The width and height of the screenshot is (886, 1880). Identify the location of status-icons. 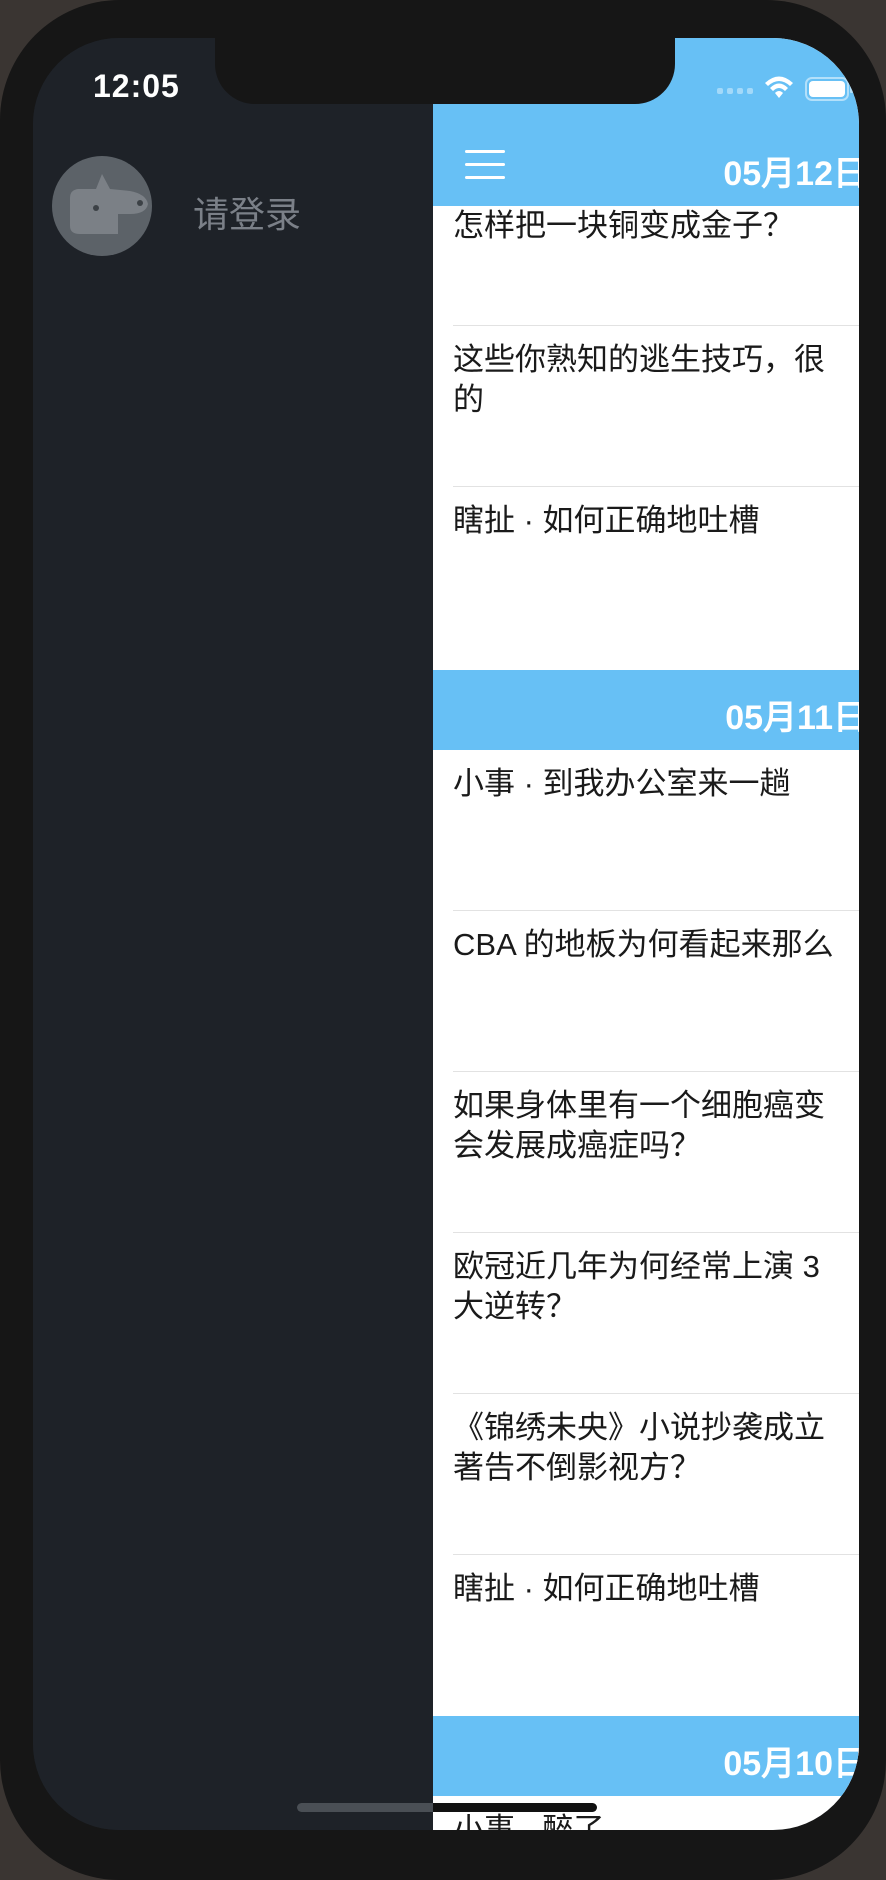
(768, 89).